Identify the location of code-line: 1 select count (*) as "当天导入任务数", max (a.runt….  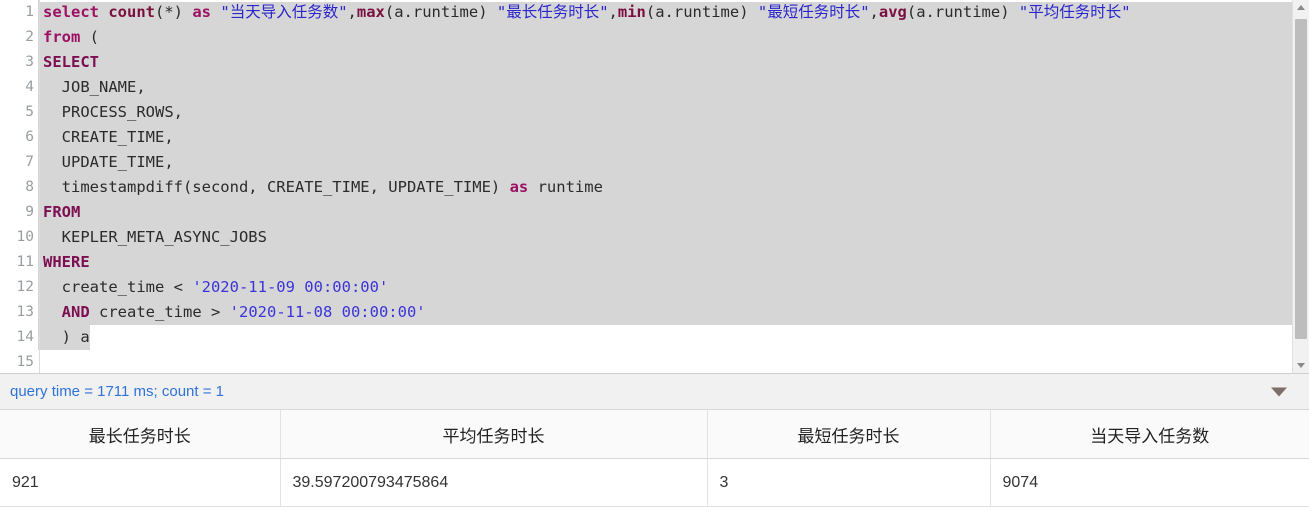
(654, 12).